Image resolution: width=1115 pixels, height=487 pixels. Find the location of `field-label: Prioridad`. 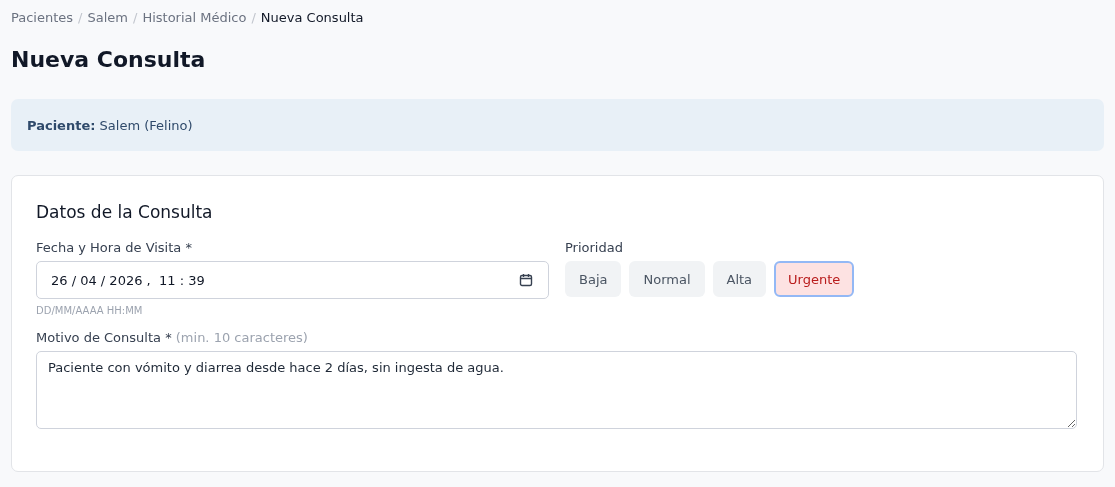

field-label: Prioridad is located at coordinates (594, 247).